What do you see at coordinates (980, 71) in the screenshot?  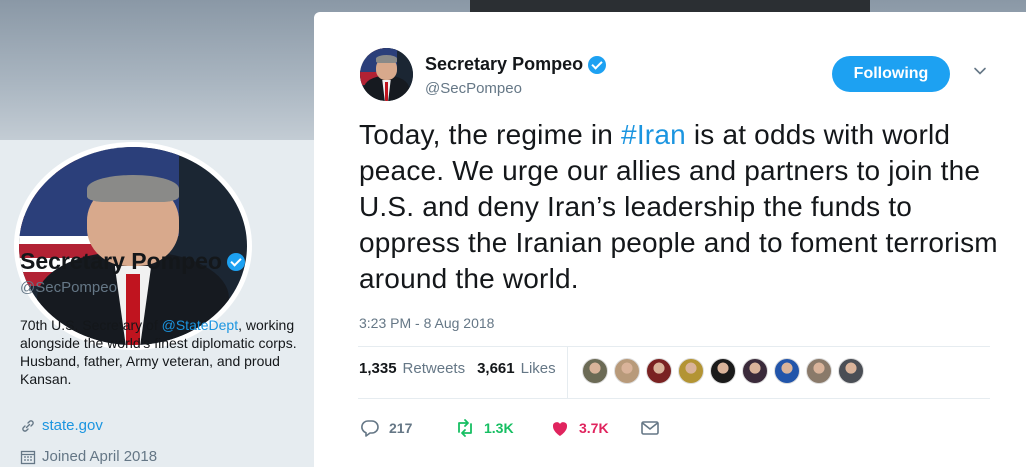 I see `chevron-down-icon` at bounding box center [980, 71].